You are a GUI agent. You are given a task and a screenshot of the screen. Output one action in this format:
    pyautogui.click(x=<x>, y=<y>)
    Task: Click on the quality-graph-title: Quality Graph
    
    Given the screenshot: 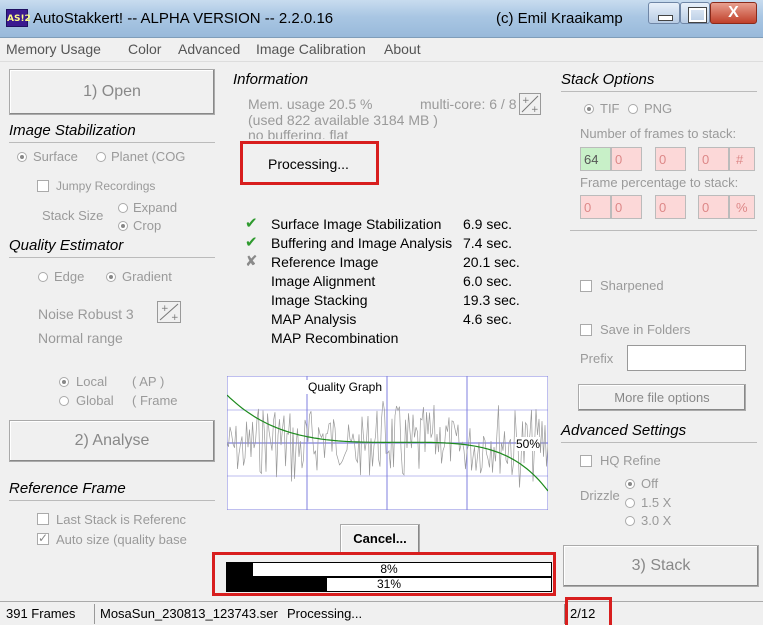 What is the action you would take?
    pyautogui.click(x=345, y=387)
    